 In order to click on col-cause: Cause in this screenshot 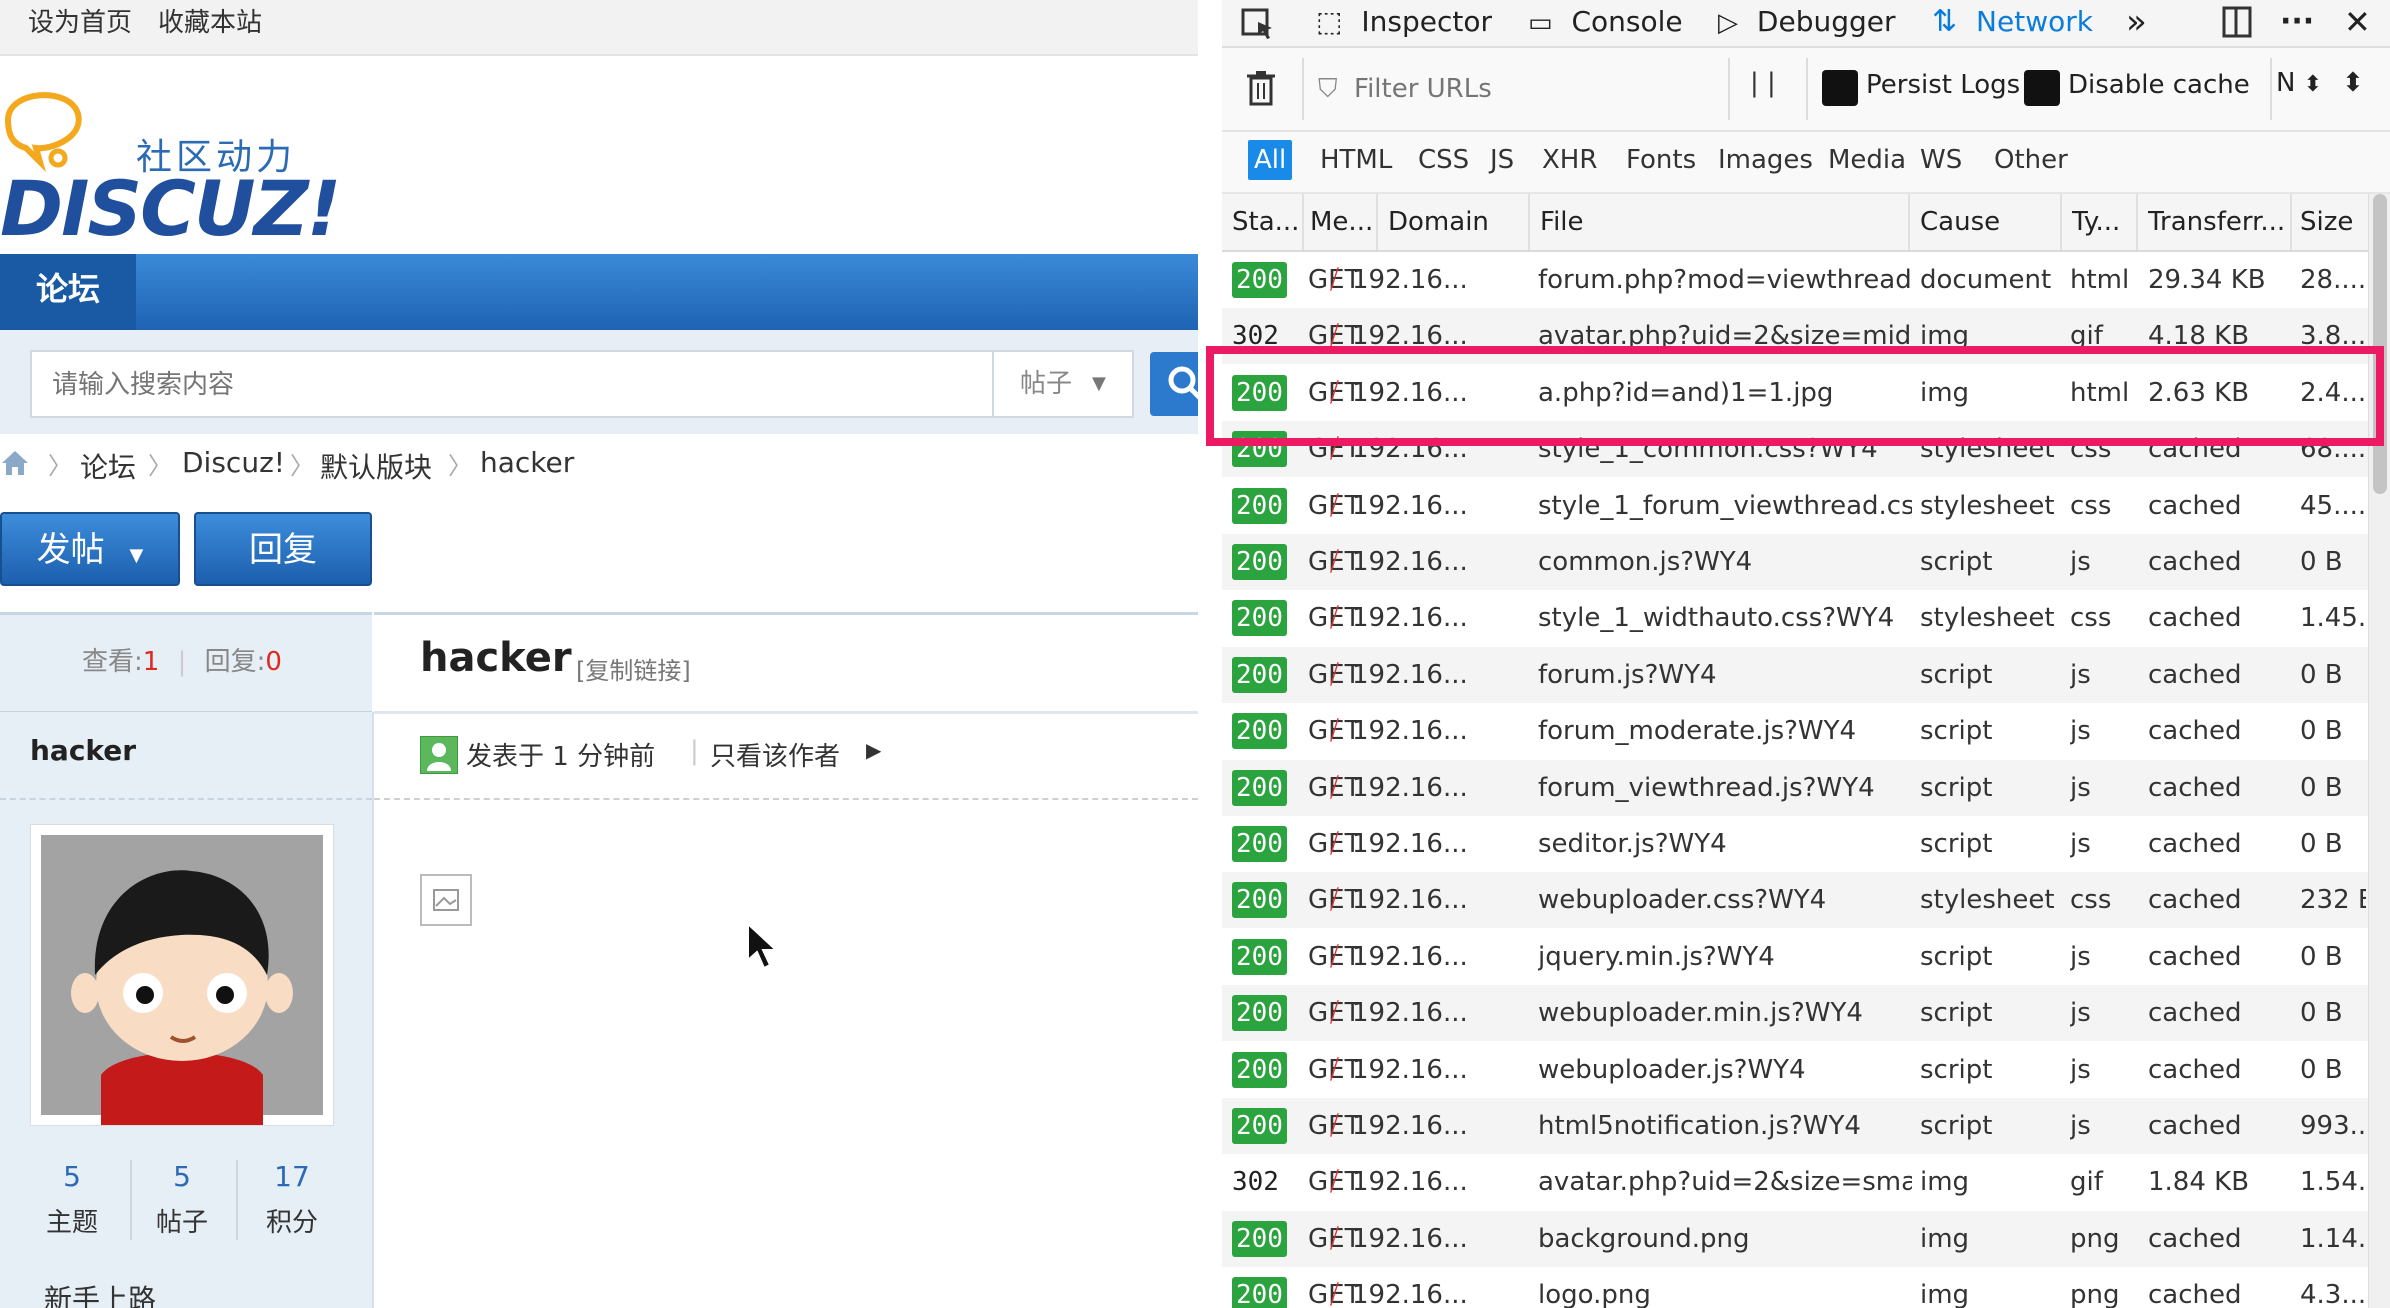, I will do `click(1990, 222)`.